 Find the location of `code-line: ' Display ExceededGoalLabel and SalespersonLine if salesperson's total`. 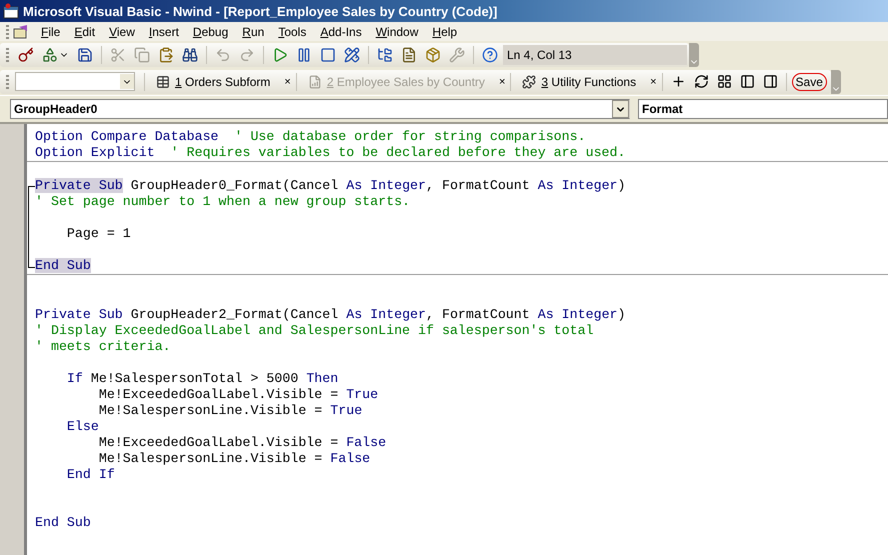

code-line: ' Display ExceededGoalLabel and SalespersonLine if salesperson's total is located at coordinates (315, 331).